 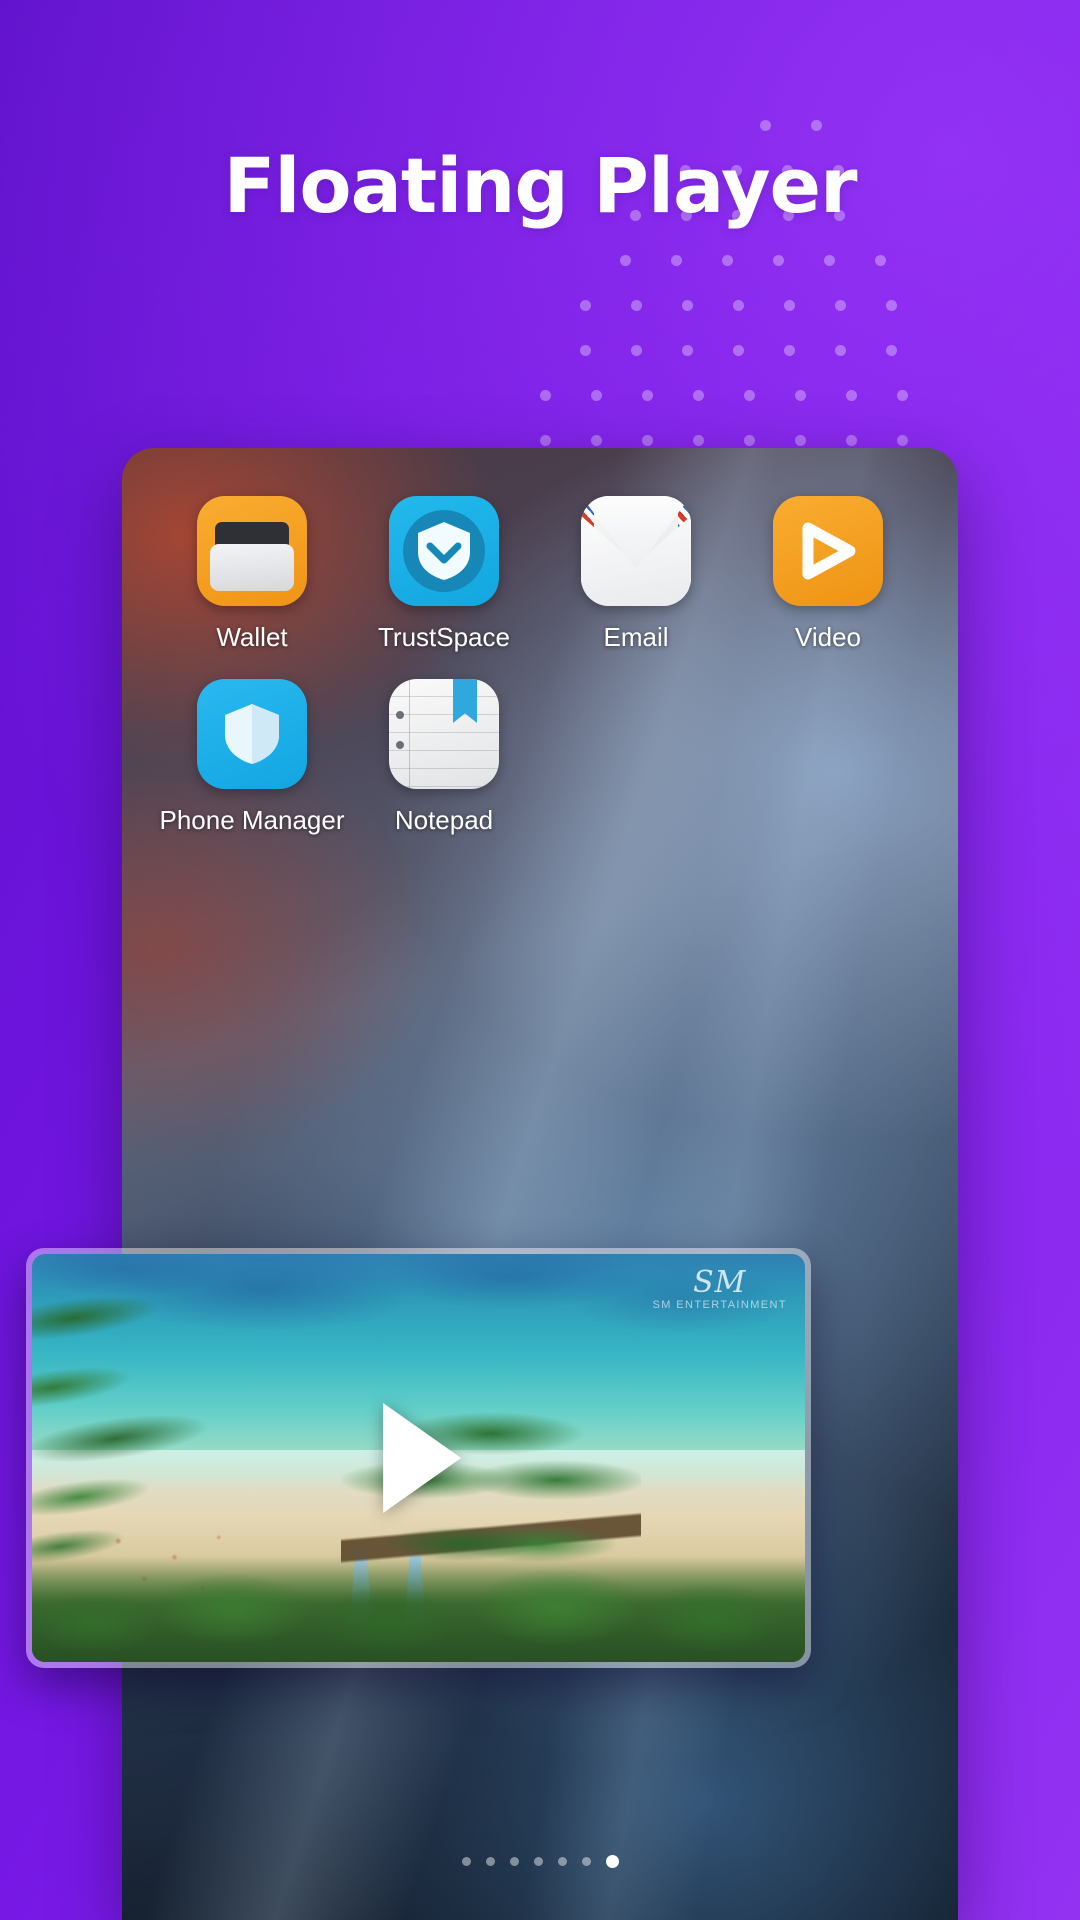 What do you see at coordinates (444, 637) in the screenshot?
I see `app-label: TrustSpace` at bounding box center [444, 637].